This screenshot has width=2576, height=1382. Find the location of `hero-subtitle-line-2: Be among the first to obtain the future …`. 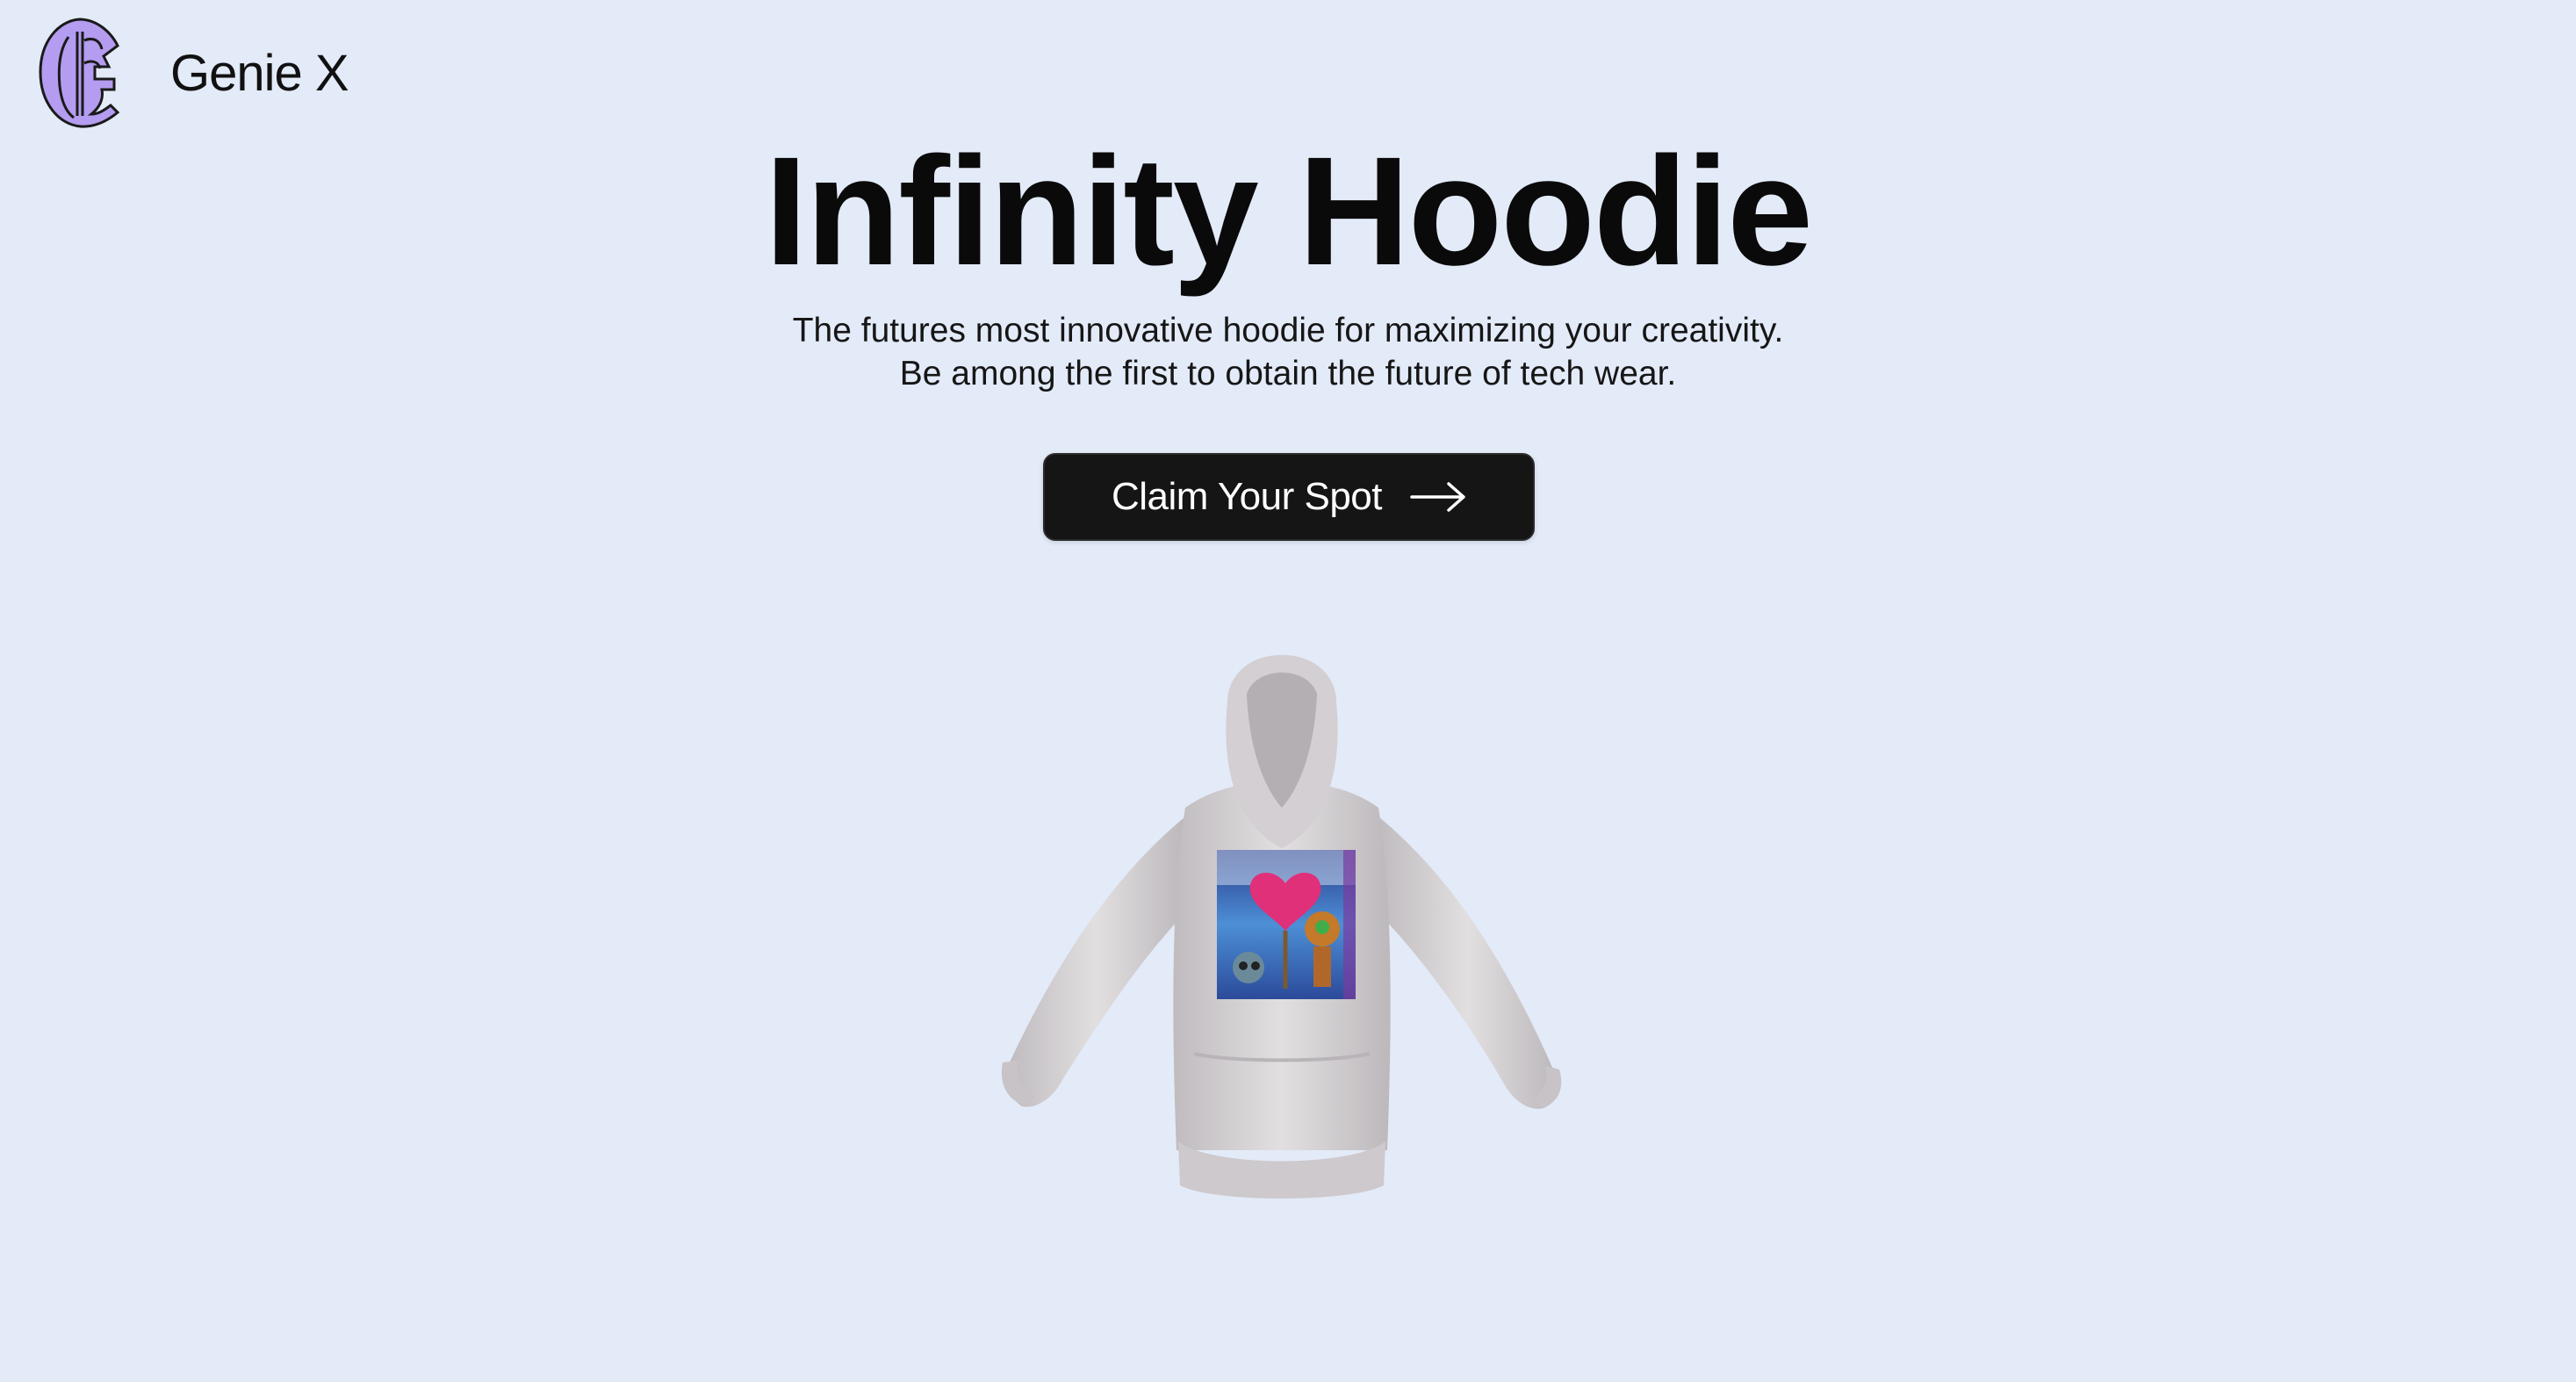

hero-subtitle-line-2: Be among the first to obtain the future … is located at coordinates (1288, 373).